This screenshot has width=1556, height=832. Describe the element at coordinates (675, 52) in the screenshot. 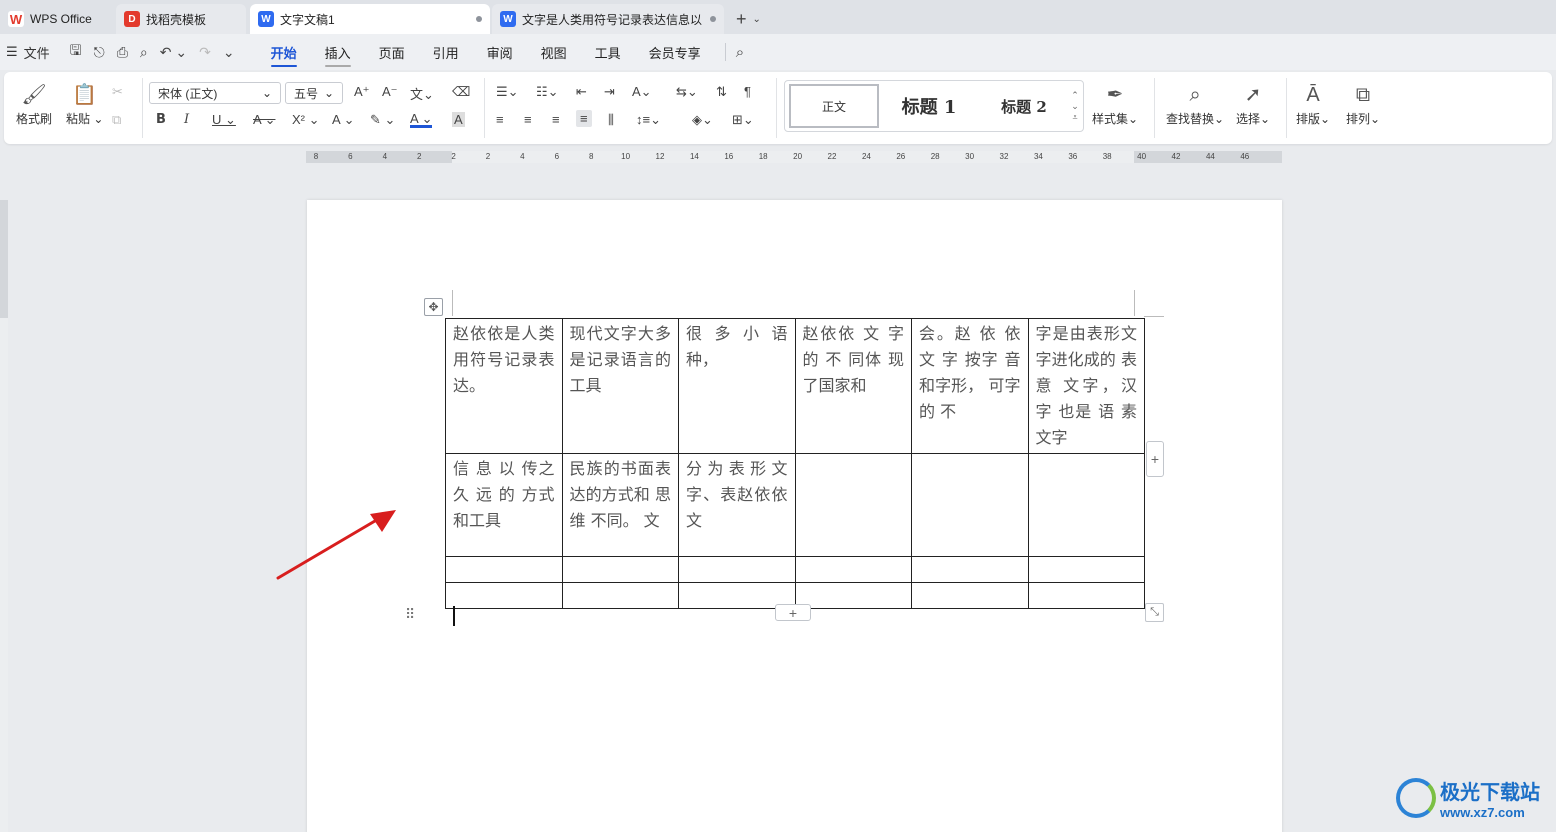

I see `menu-member: 会员专享` at that location.